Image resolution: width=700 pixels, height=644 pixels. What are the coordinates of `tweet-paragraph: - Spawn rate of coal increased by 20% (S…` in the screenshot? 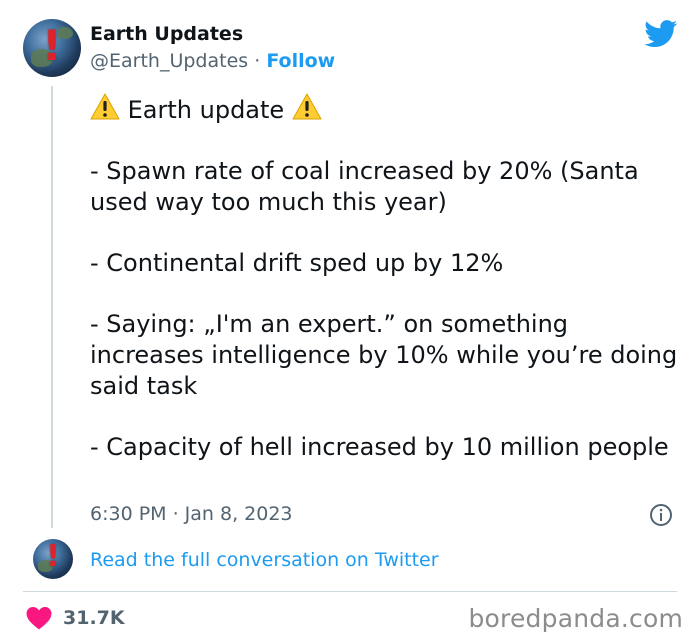 It's located at (364, 186).